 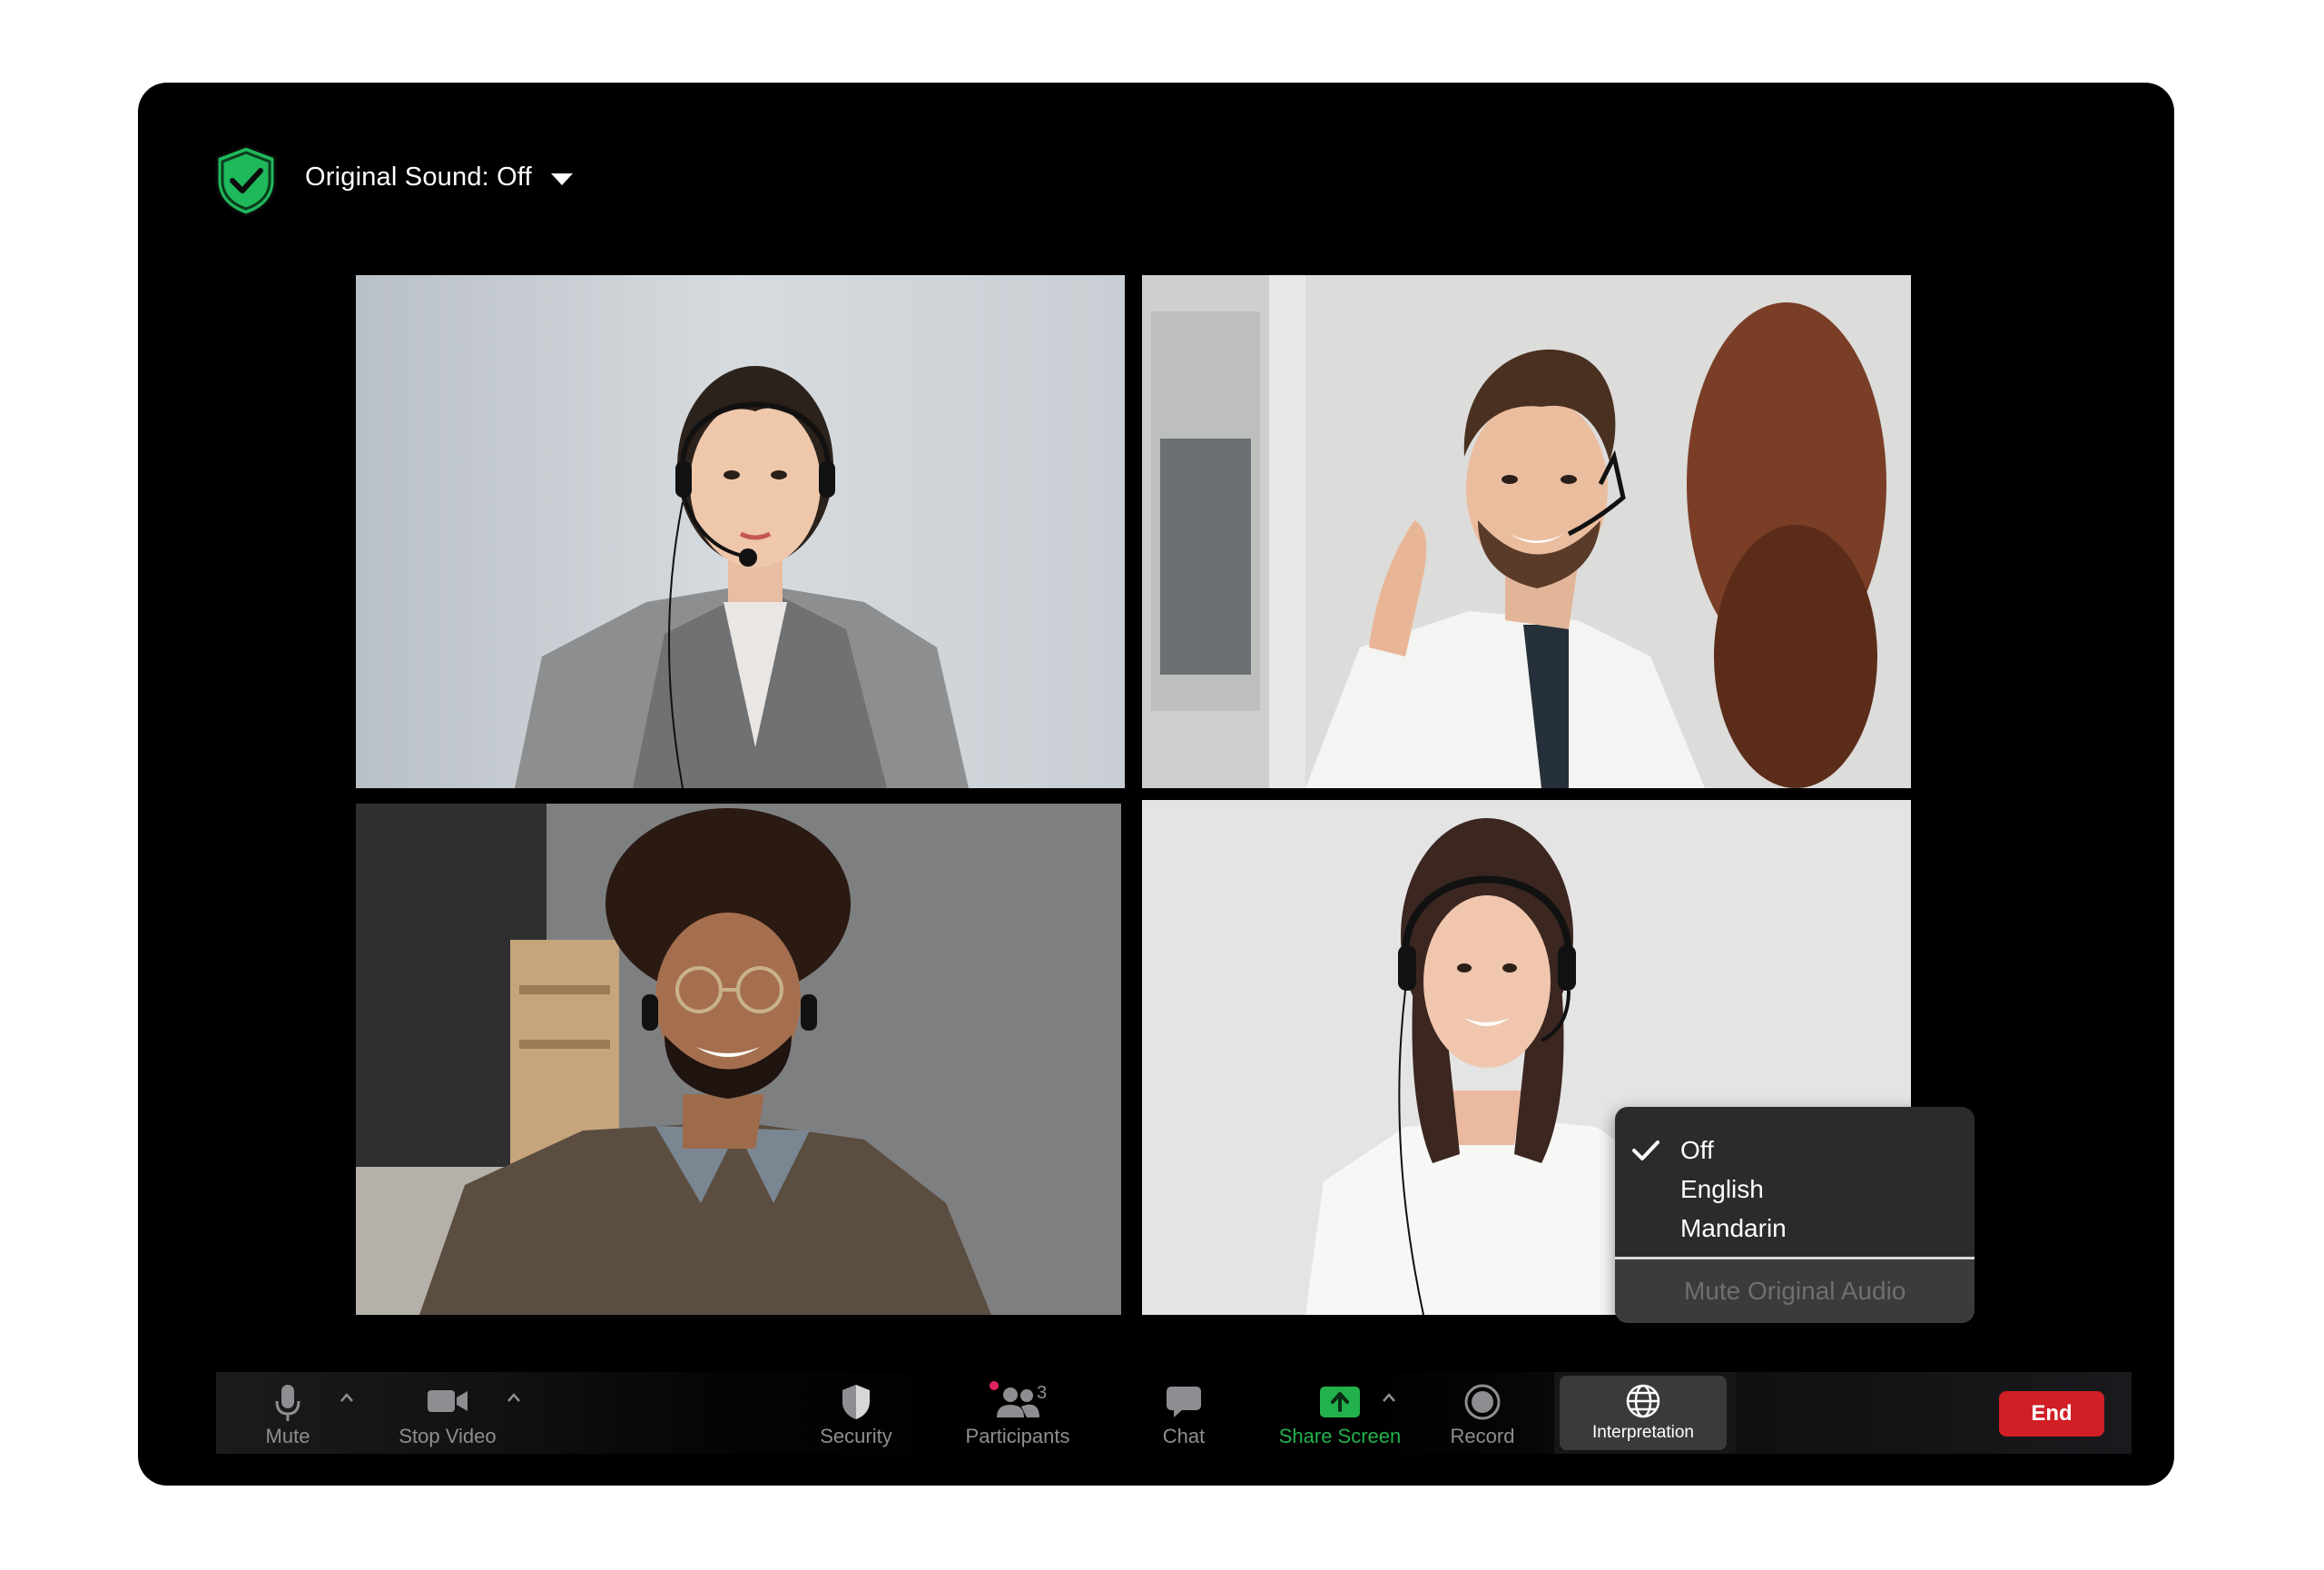 I want to click on globe-icon, so click(x=1643, y=1401).